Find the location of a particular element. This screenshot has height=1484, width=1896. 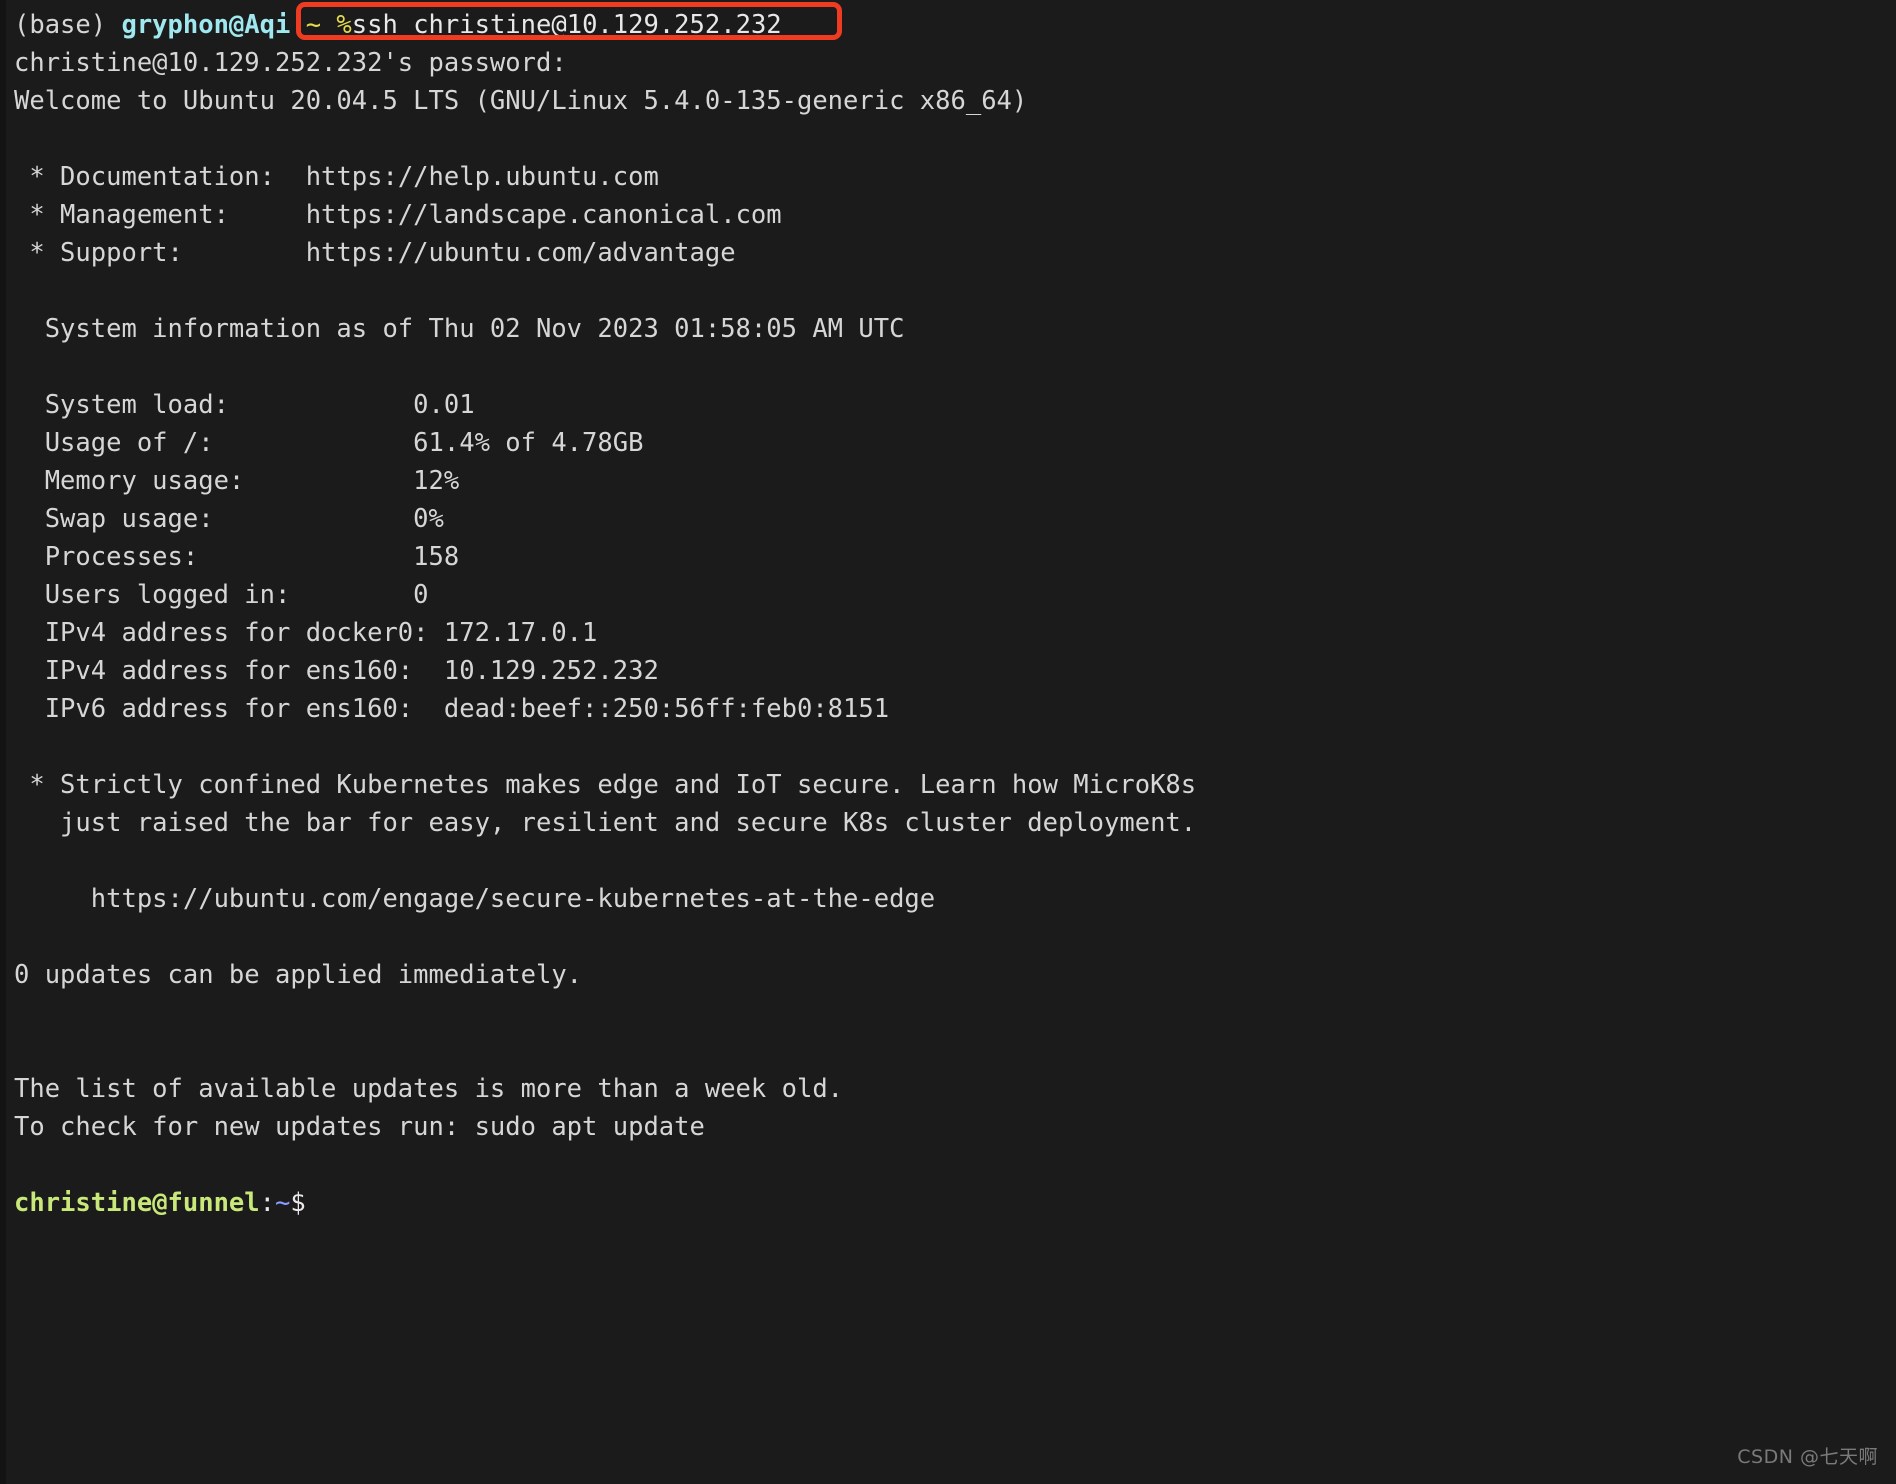

password-prompt-line: christine@10.129.252.232's password: is located at coordinates (290, 63).